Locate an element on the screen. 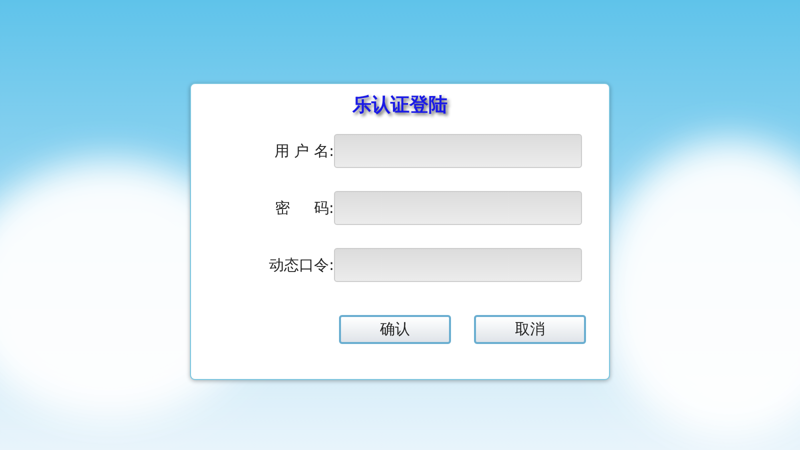 The height and width of the screenshot is (450, 800). dialog-title: 乐认证登陆 is located at coordinates (400, 105).